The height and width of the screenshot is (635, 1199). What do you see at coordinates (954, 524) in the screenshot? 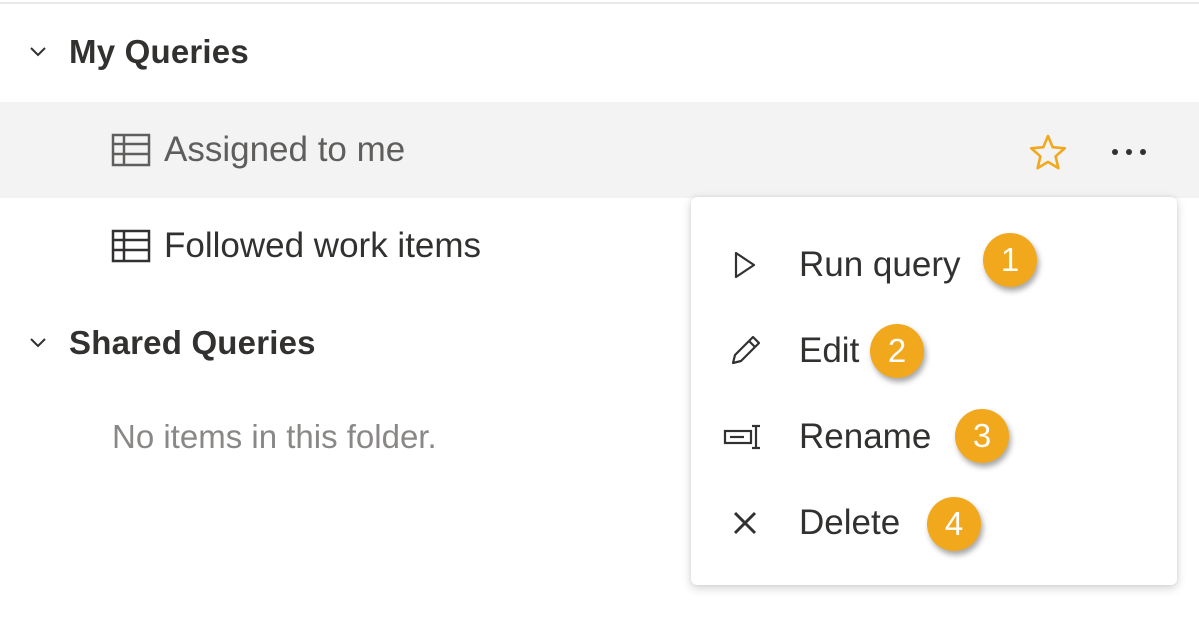
I see `callout-badge-4: 4` at bounding box center [954, 524].